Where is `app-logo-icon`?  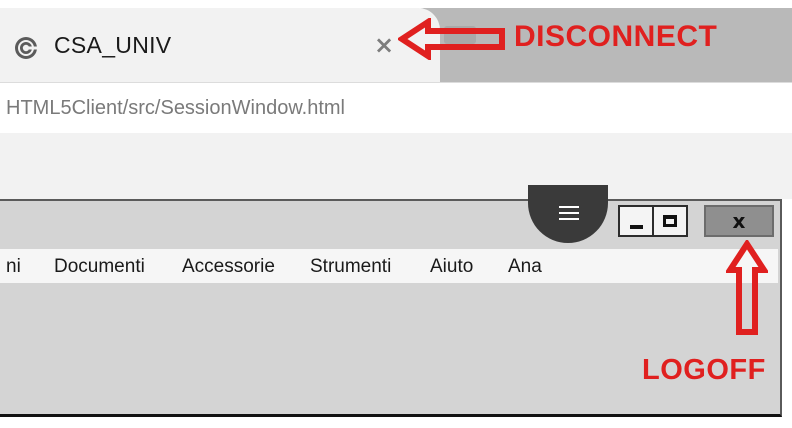 app-logo-icon is located at coordinates (26, 48).